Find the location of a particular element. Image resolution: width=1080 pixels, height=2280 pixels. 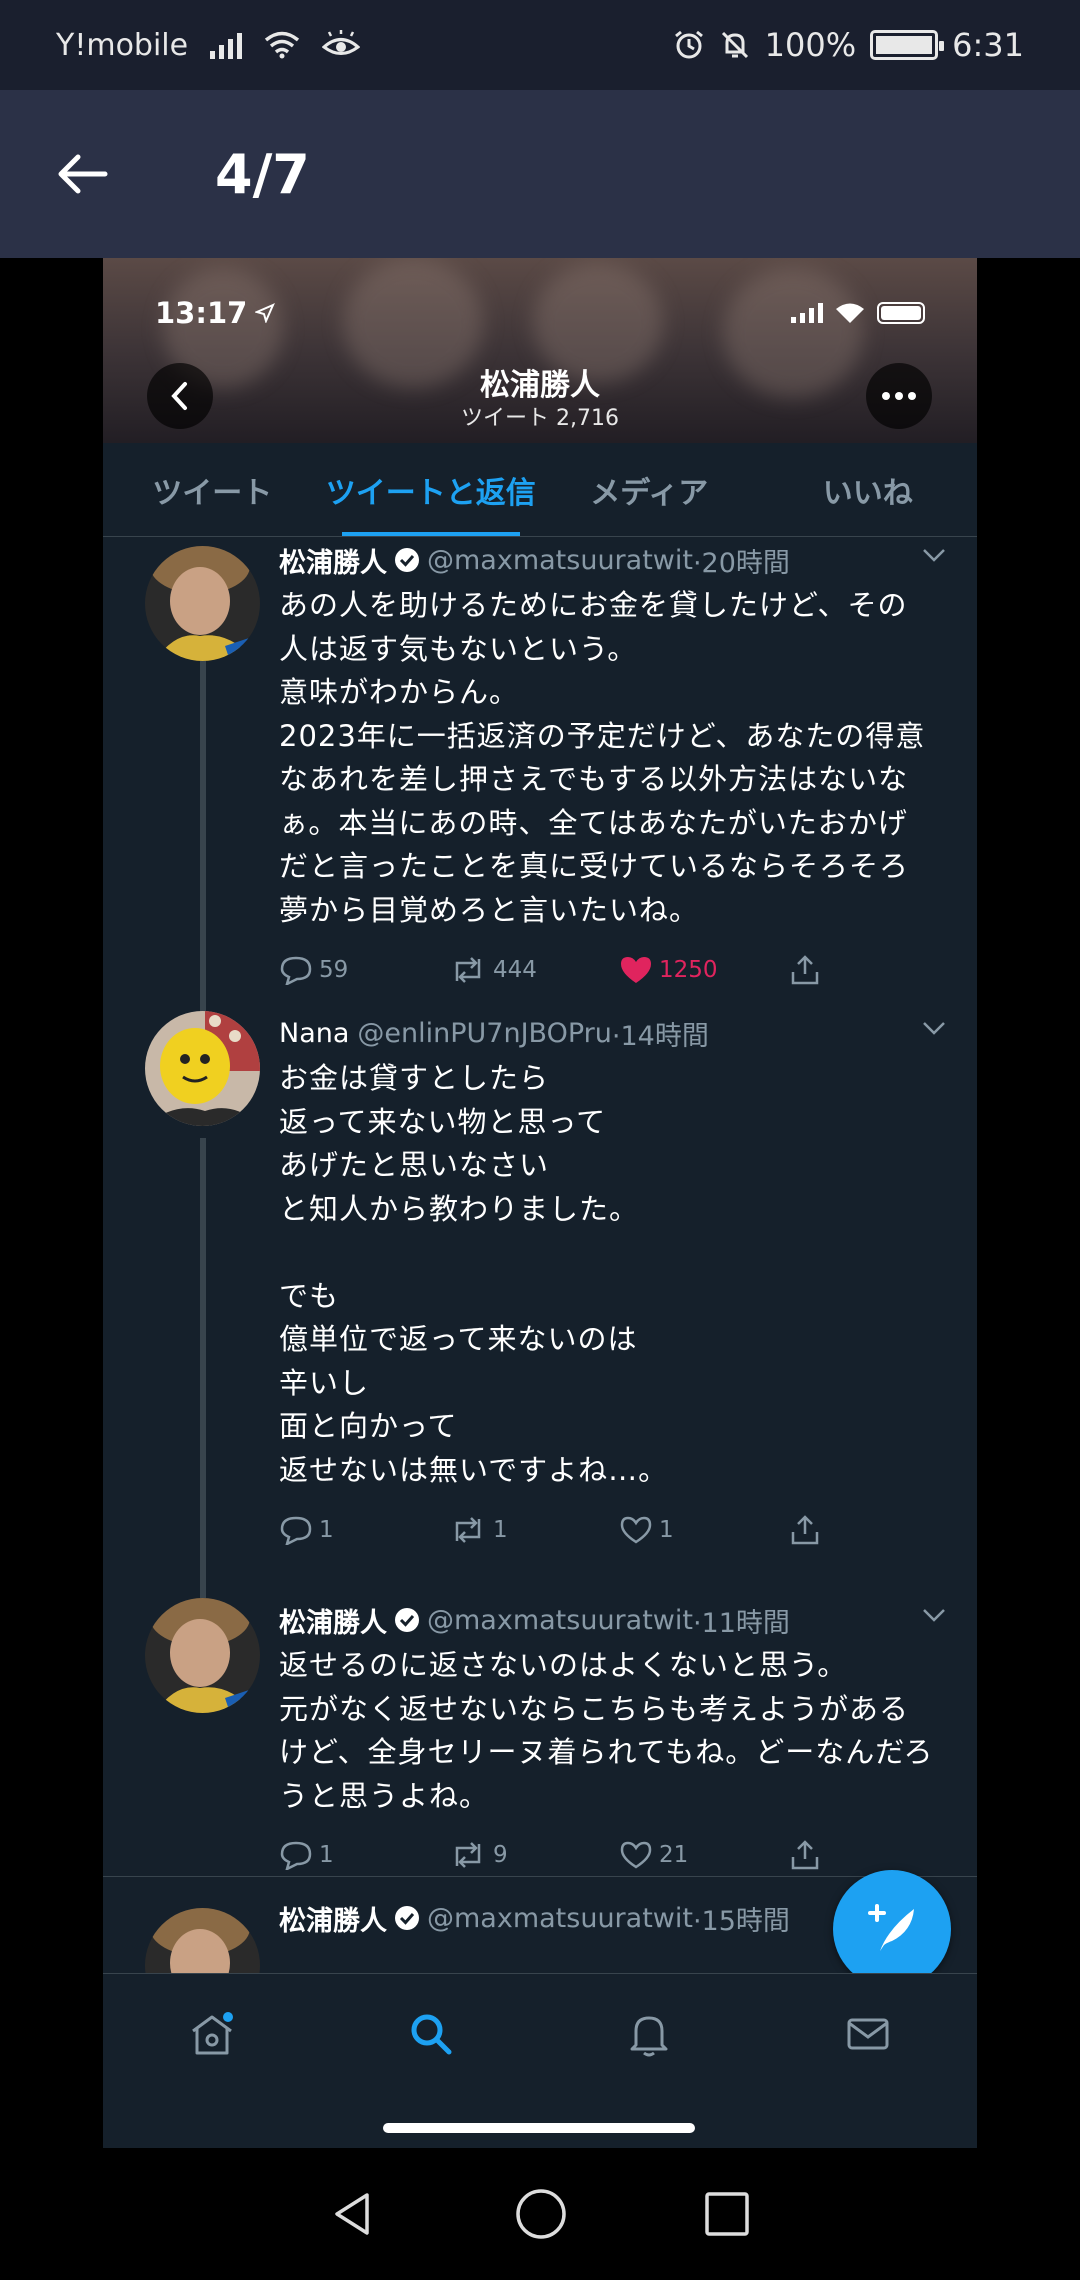

verified-badge-icon is located at coordinates (407, 560).